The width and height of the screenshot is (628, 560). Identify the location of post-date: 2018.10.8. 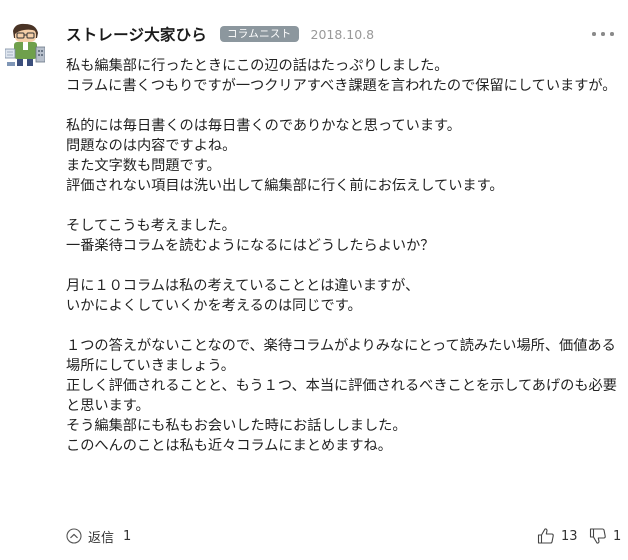
(342, 34).